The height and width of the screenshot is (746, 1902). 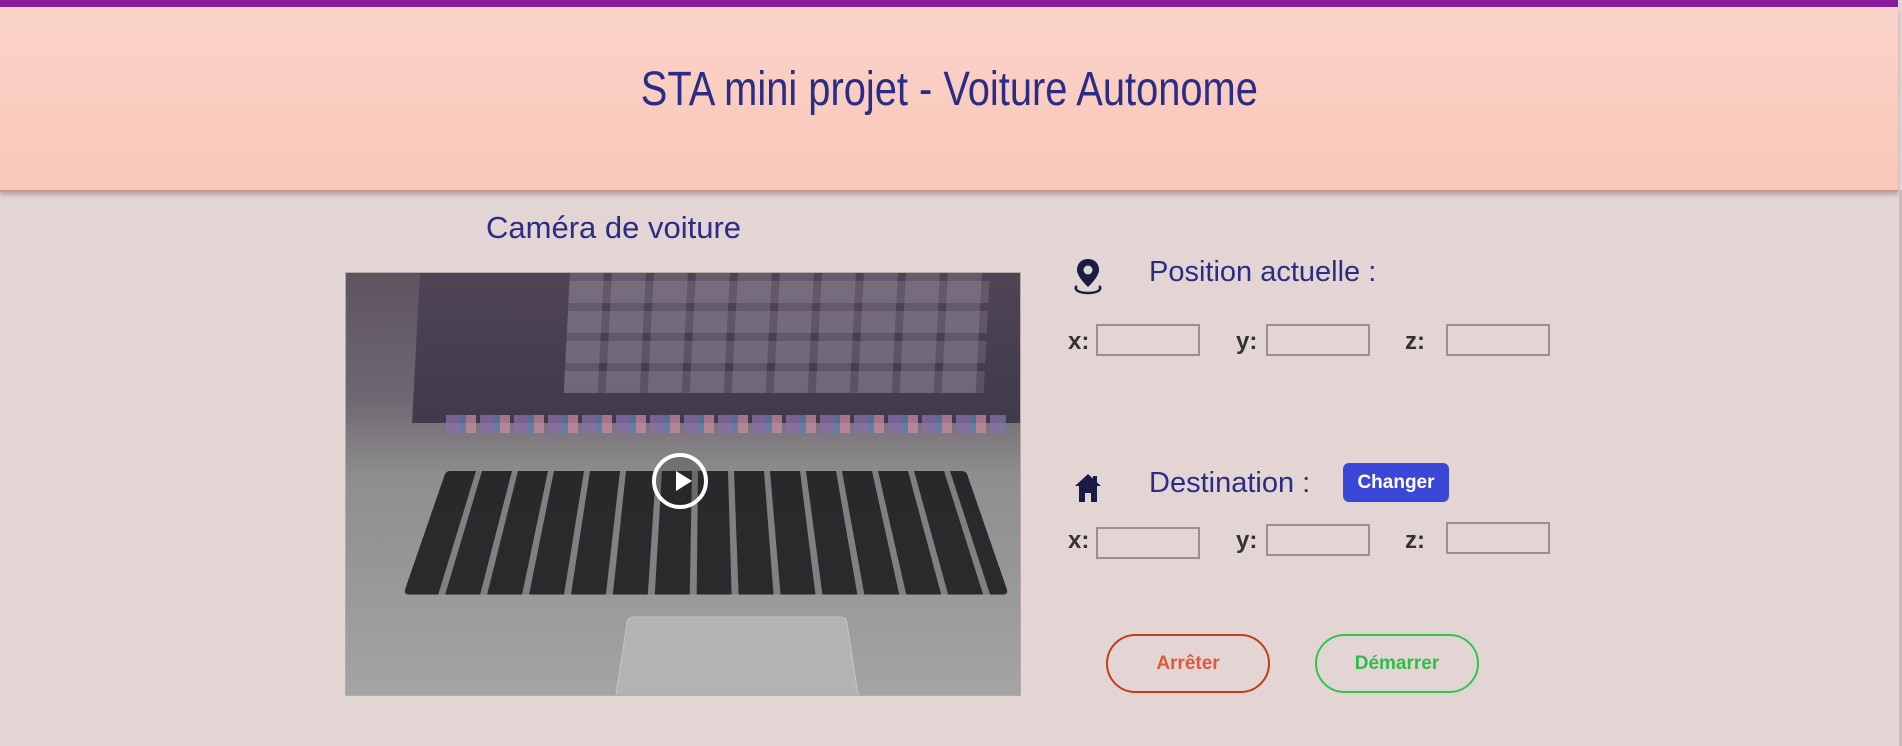 What do you see at coordinates (1318, 540) in the screenshot?
I see `destination-y-input` at bounding box center [1318, 540].